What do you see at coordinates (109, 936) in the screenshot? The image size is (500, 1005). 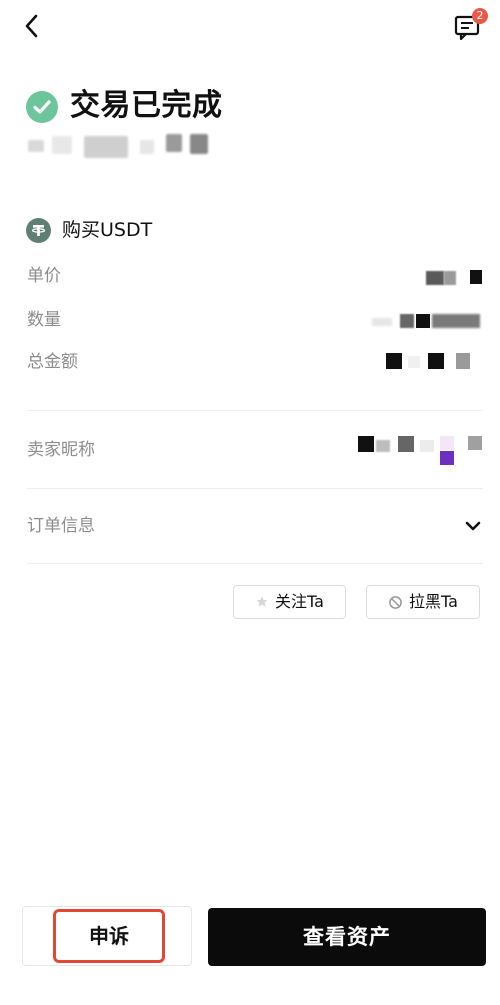 I see `appeal-button: 申诉` at bounding box center [109, 936].